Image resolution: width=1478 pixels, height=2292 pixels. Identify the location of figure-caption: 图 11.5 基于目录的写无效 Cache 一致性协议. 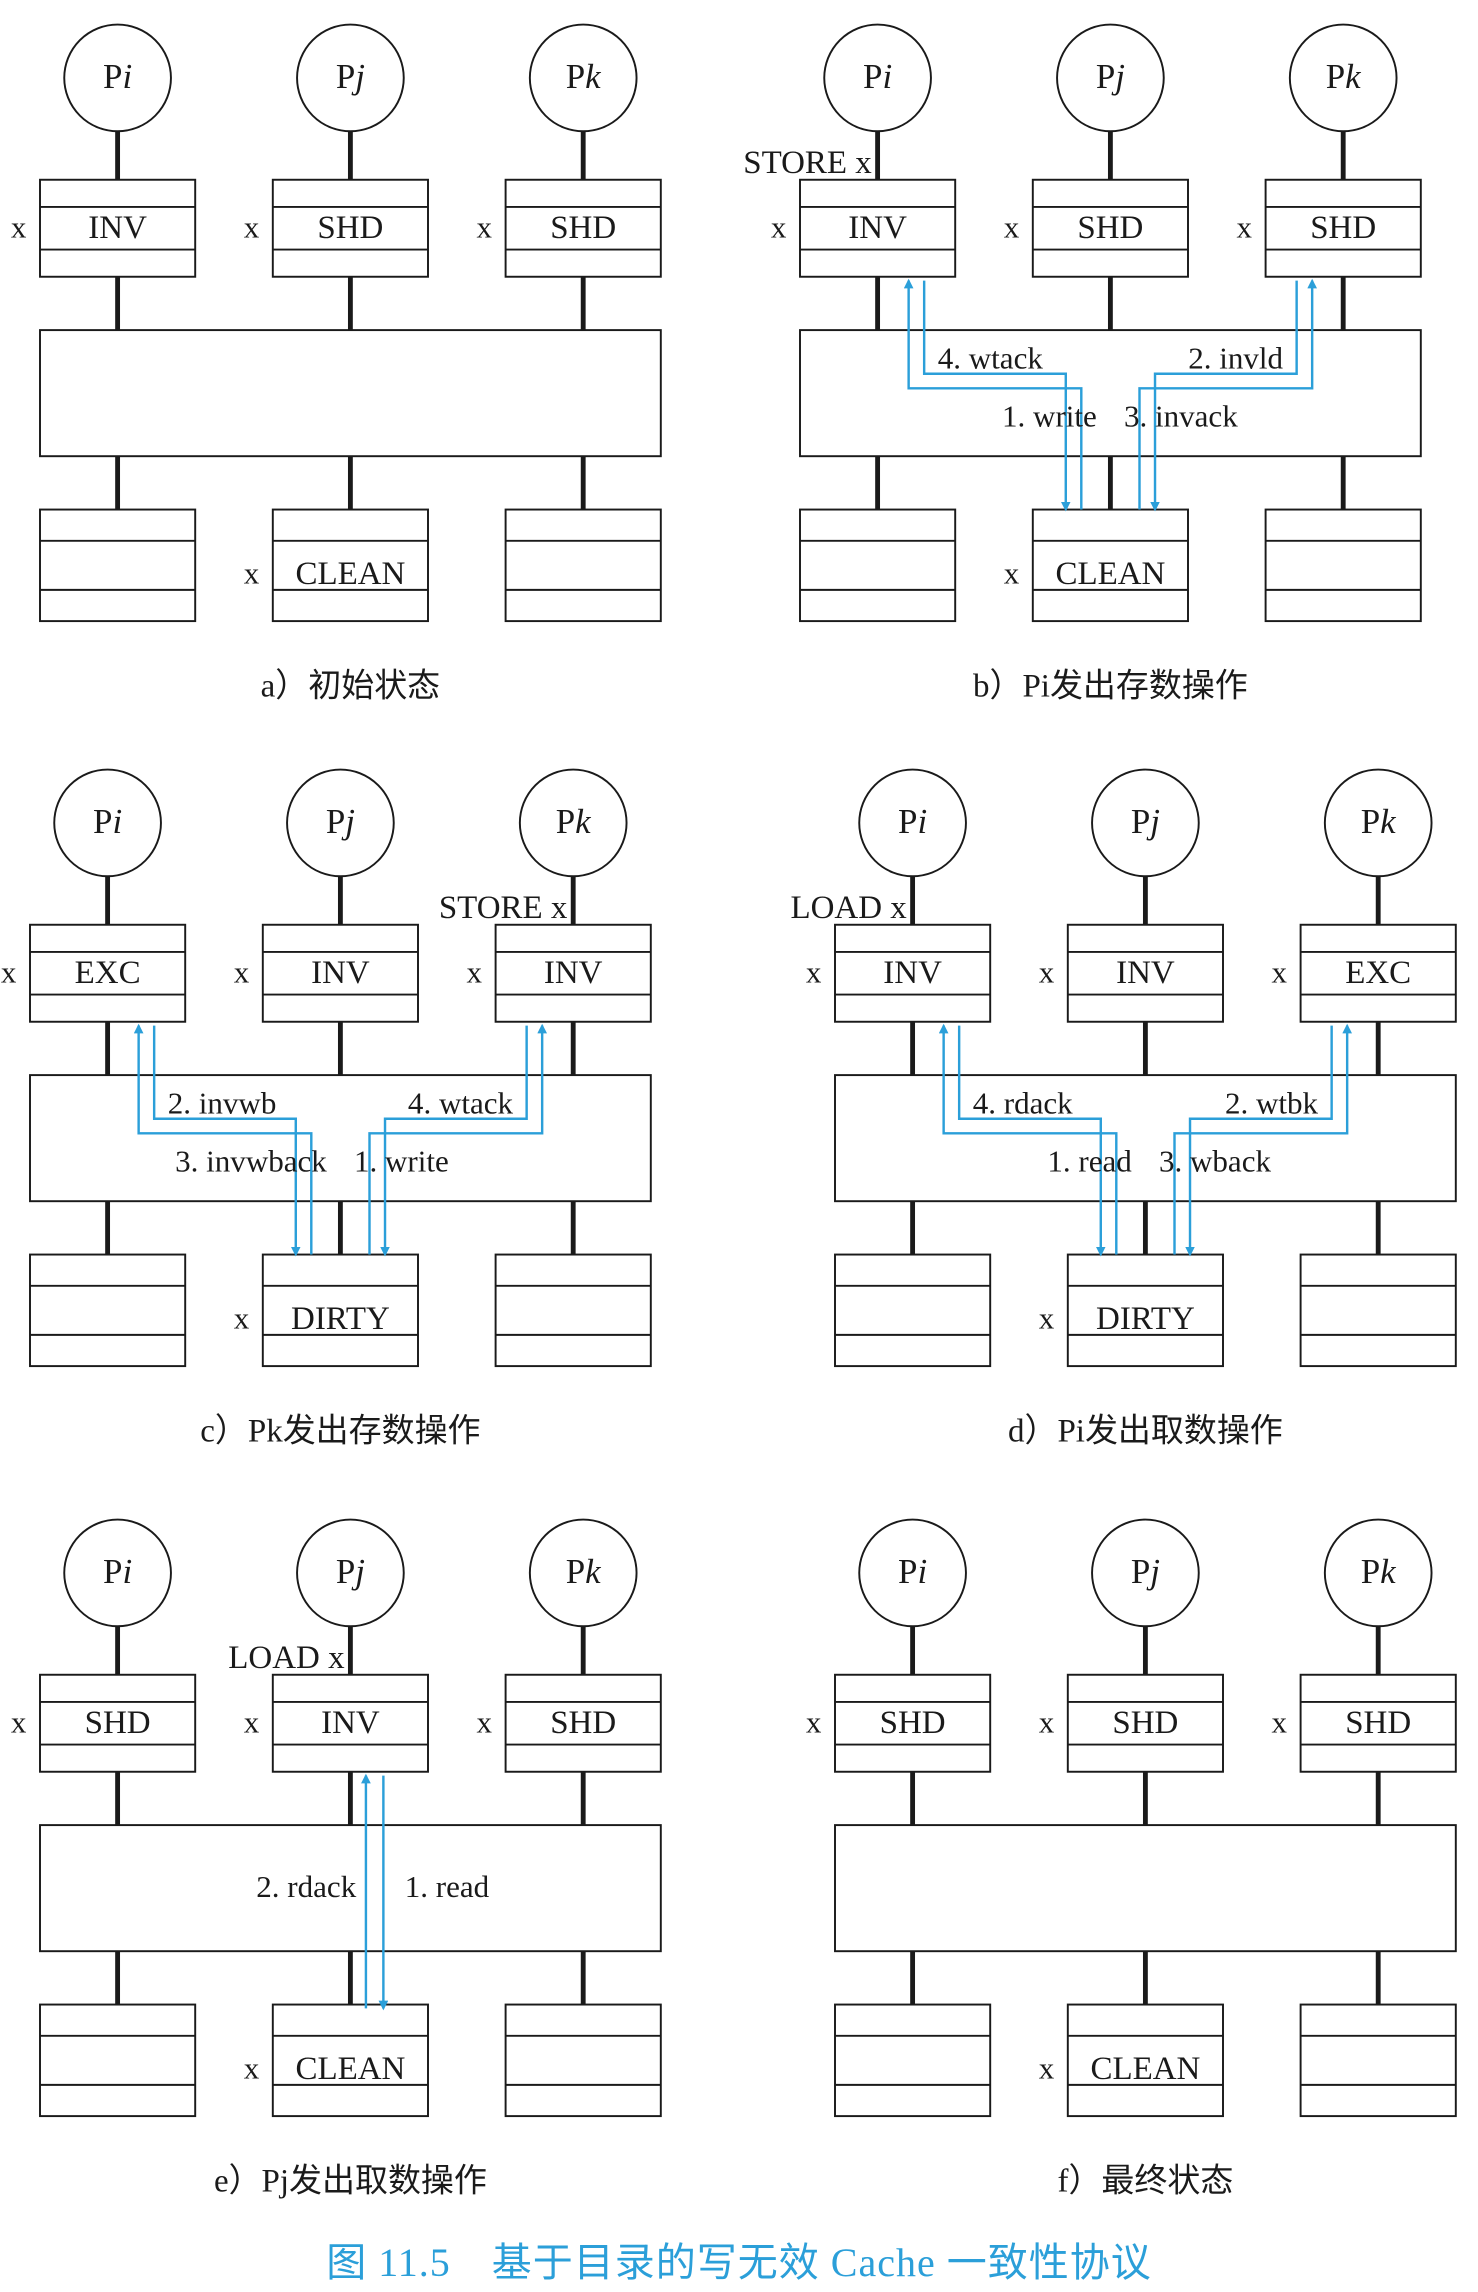
(739, 2262).